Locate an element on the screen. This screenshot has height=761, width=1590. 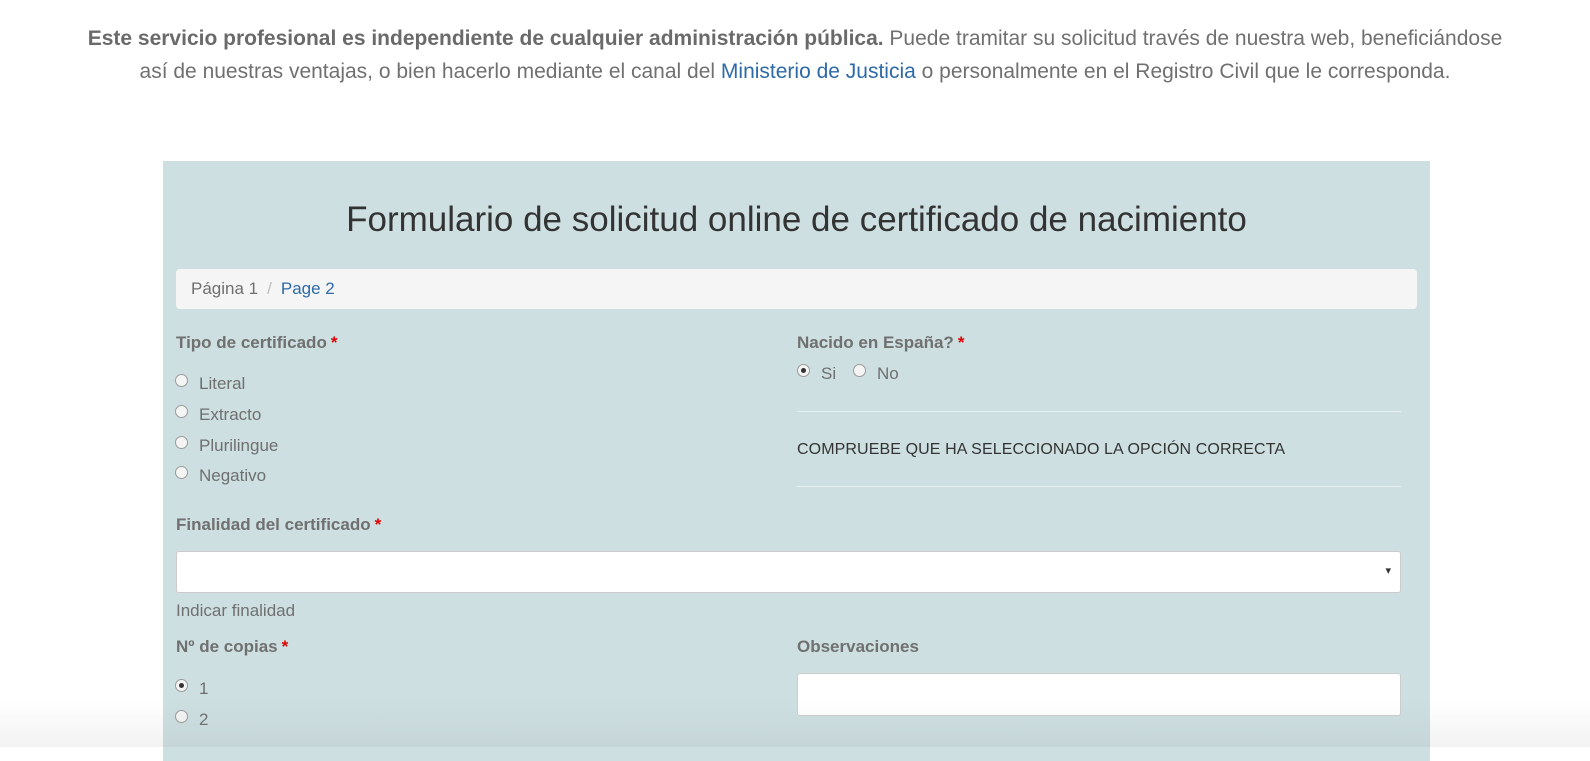
radio-option-copias-2: 2 is located at coordinates (192, 719).